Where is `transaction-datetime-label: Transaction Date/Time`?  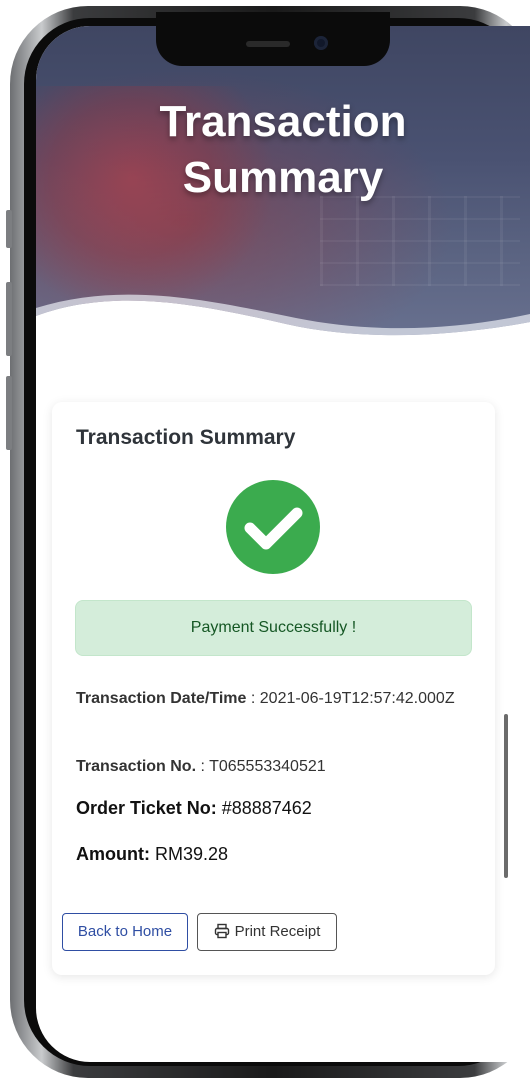
transaction-datetime-label: Transaction Date/Time is located at coordinates (161, 698).